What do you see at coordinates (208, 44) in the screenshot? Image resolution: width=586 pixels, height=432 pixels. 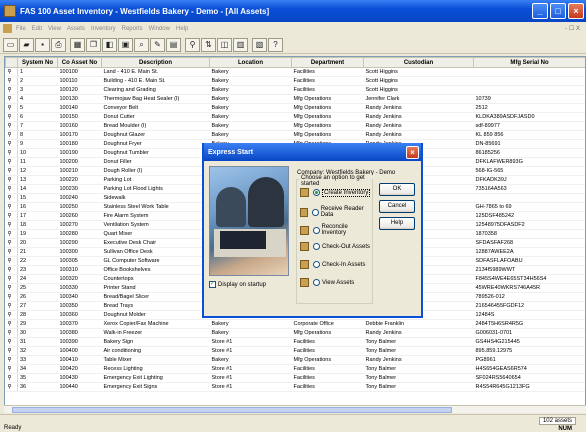 I see `sort-icon: ⇅` at bounding box center [208, 44].